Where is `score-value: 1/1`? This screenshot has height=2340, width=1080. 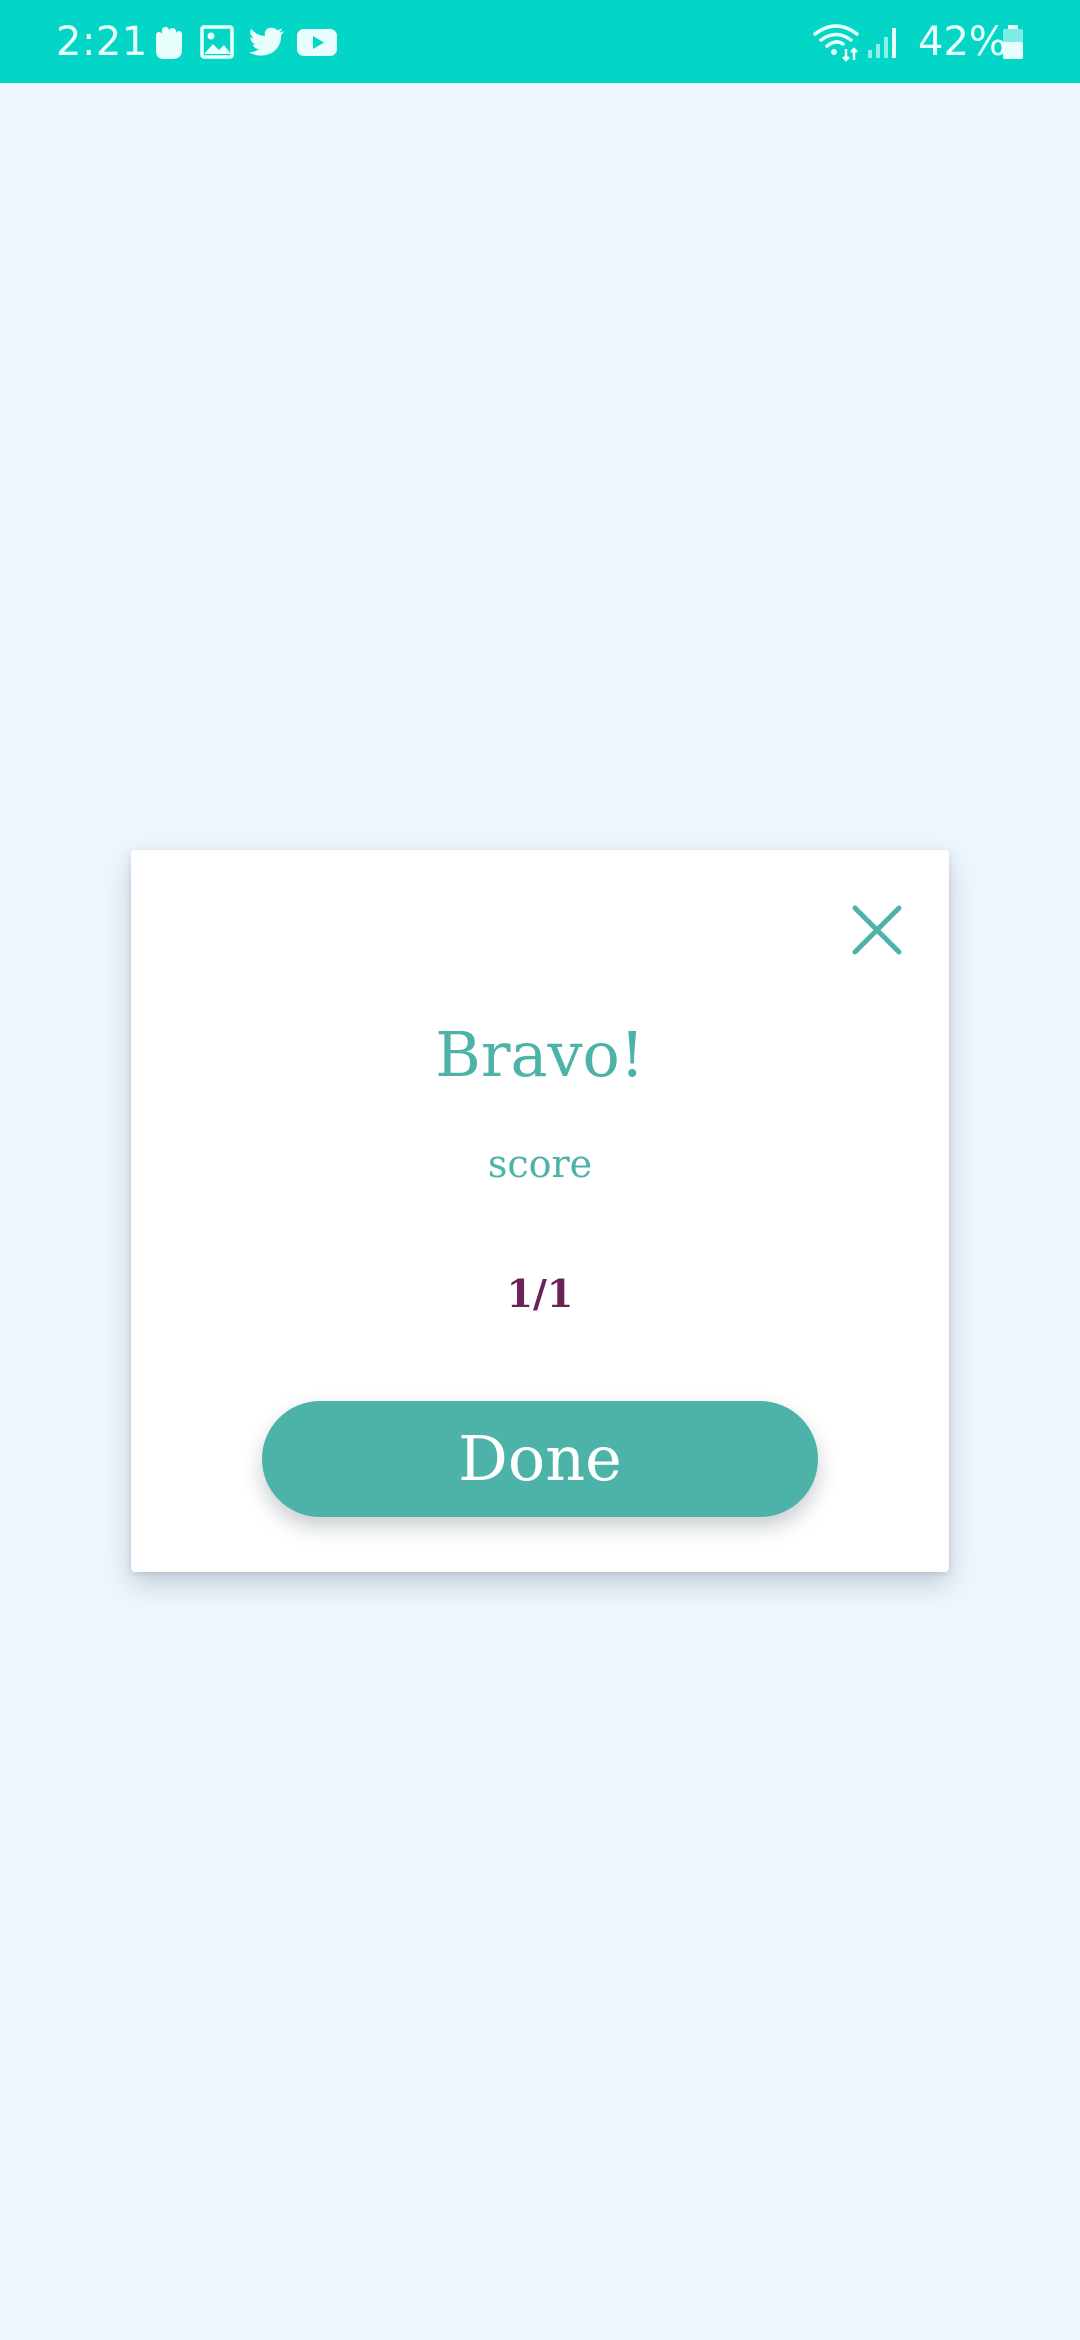 score-value: 1/1 is located at coordinates (540, 1293).